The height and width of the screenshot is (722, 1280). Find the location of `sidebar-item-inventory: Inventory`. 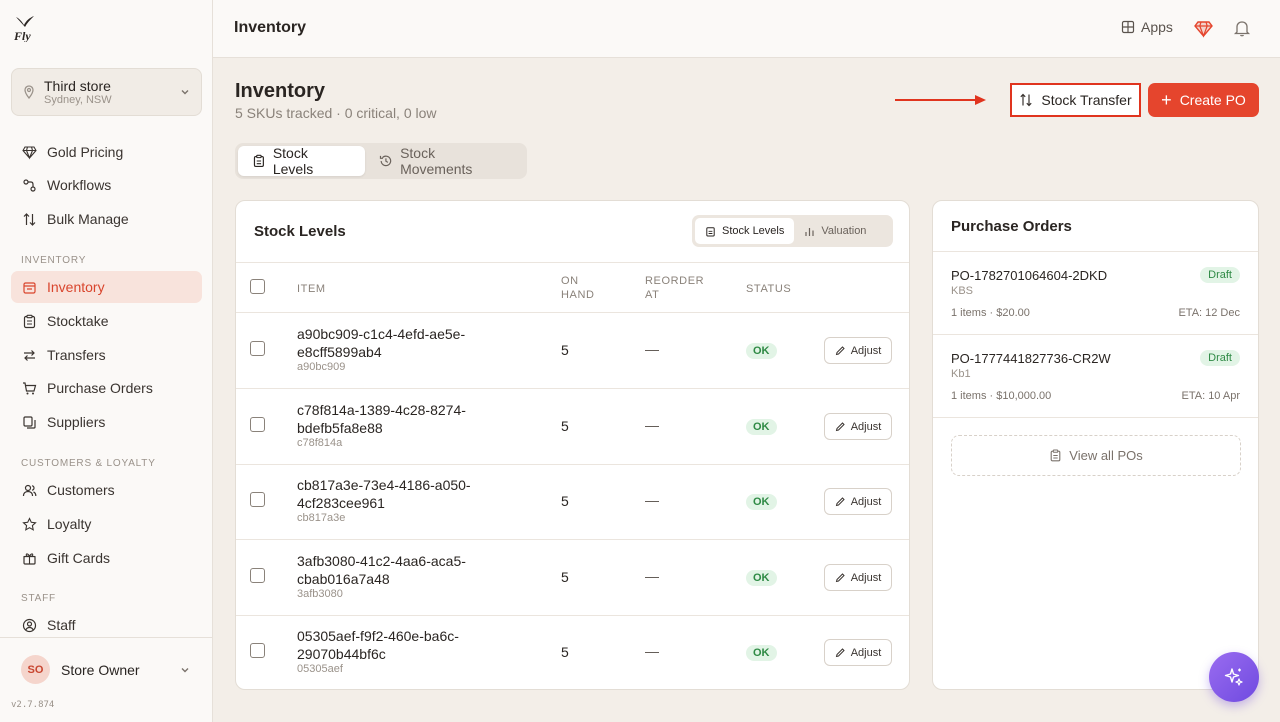

sidebar-item-inventory: Inventory is located at coordinates (106, 287).